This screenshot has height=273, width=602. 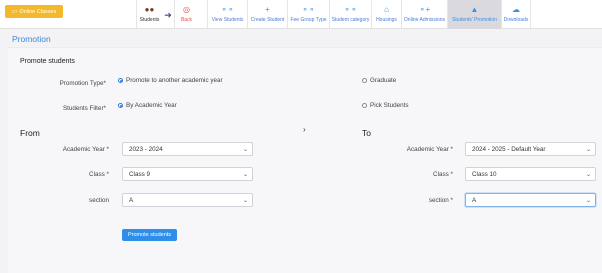 I want to click on nav-label: Student category, so click(x=350, y=20).